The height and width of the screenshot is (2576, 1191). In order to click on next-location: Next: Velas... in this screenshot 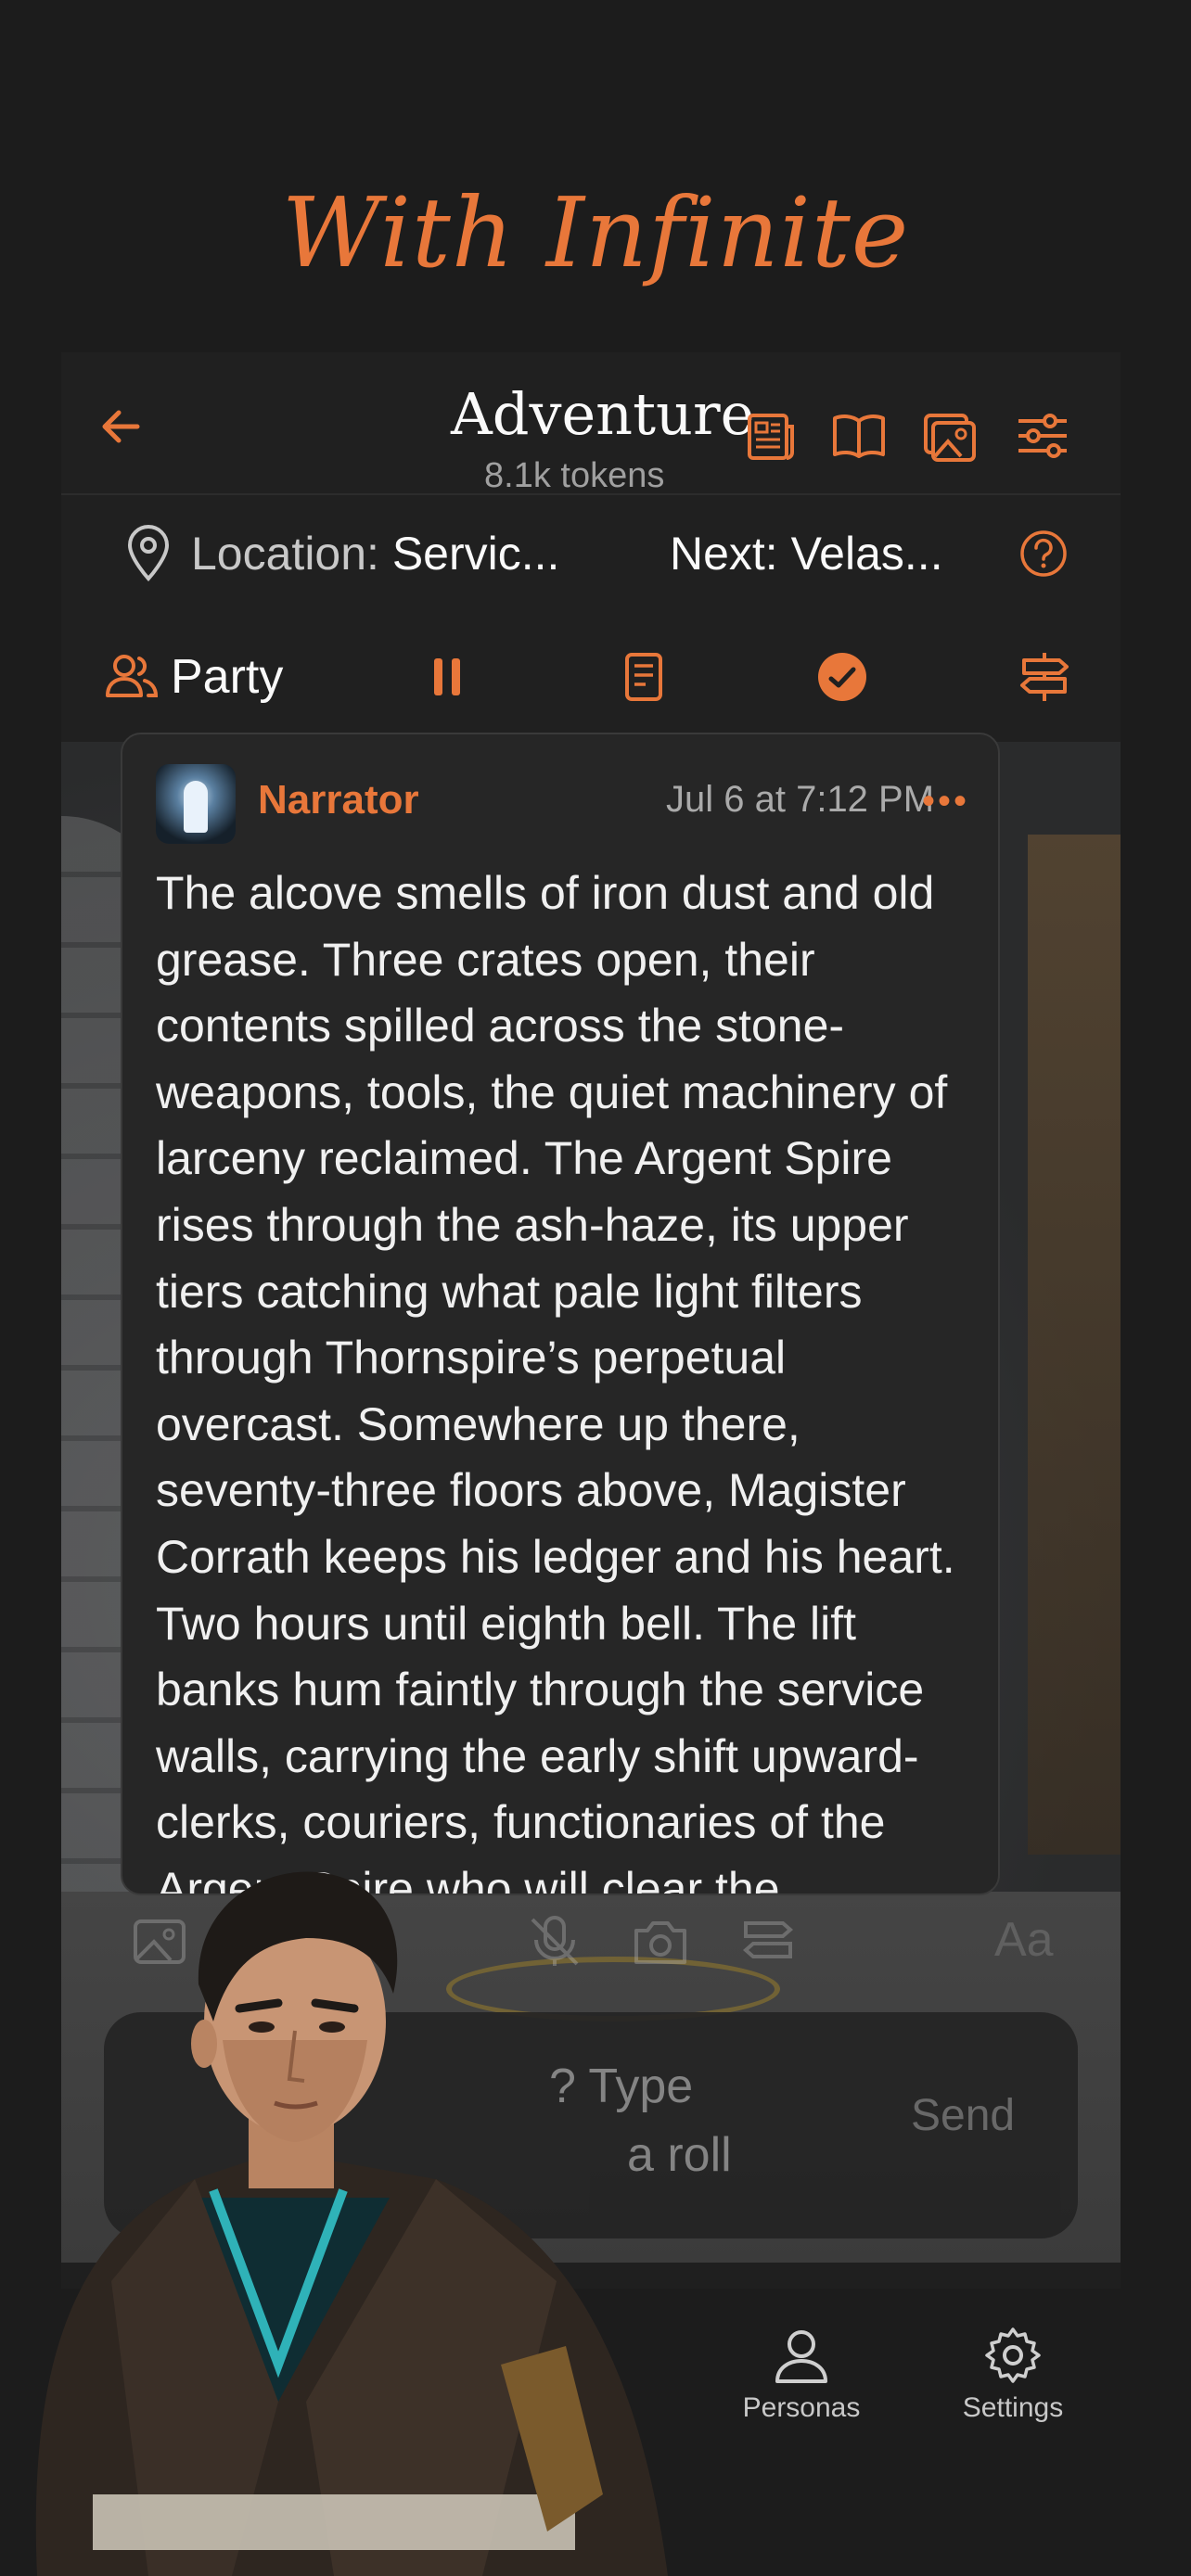, I will do `click(806, 553)`.